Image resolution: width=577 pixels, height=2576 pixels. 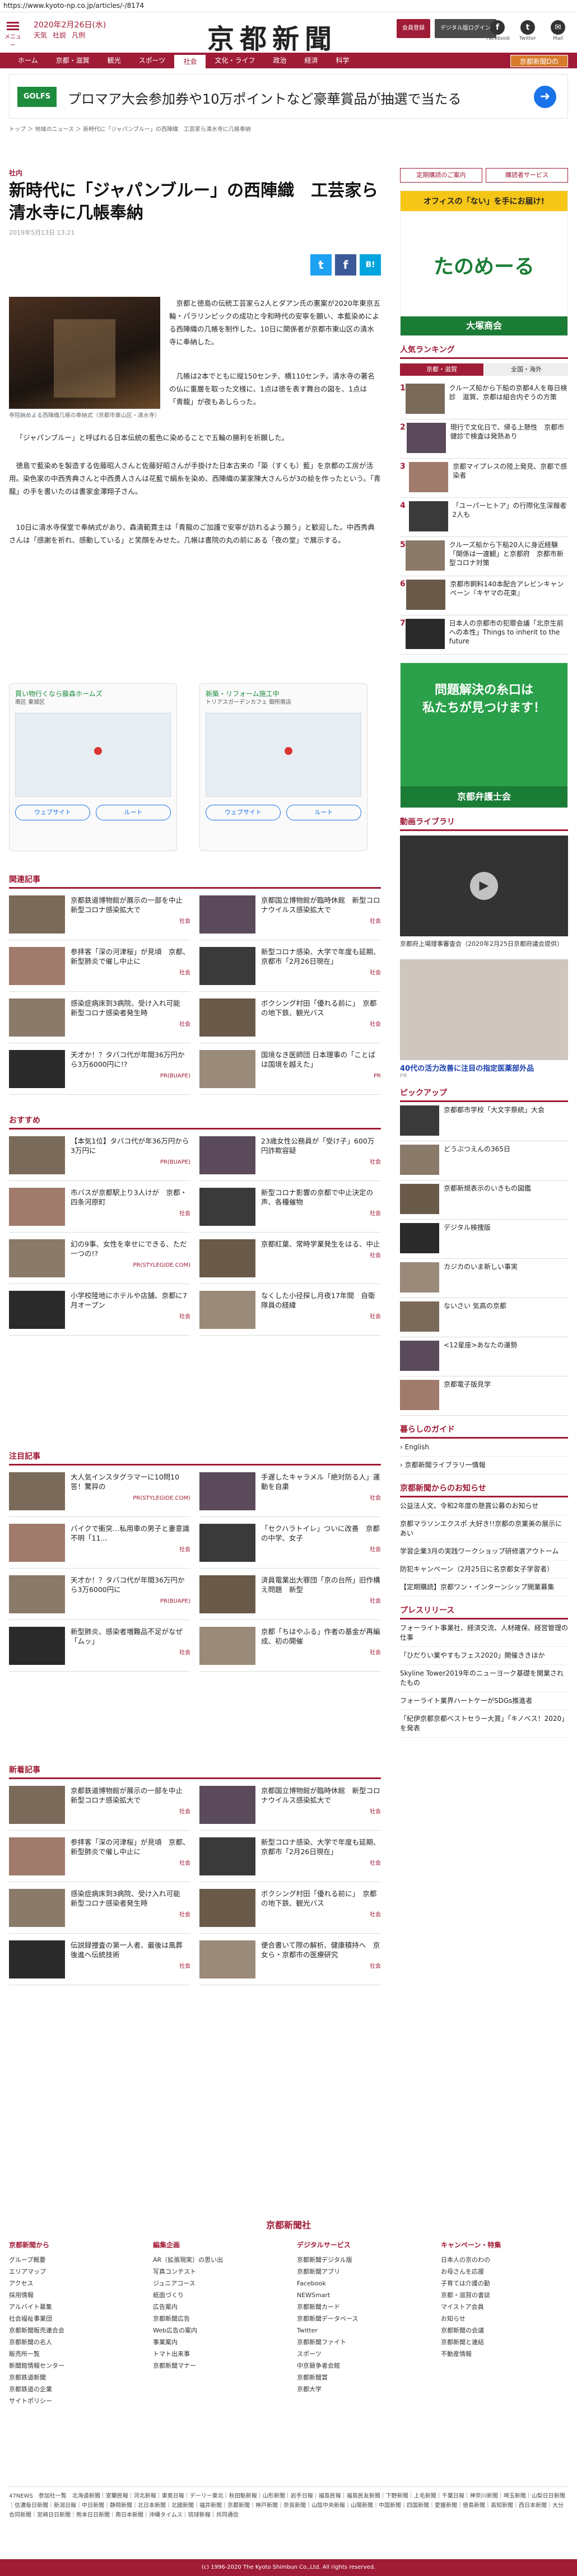 What do you see at coordinates (504, 2272) in the screenshot?
I see `footer-link: お母さんを応援` at bounding box center [504, 2272].